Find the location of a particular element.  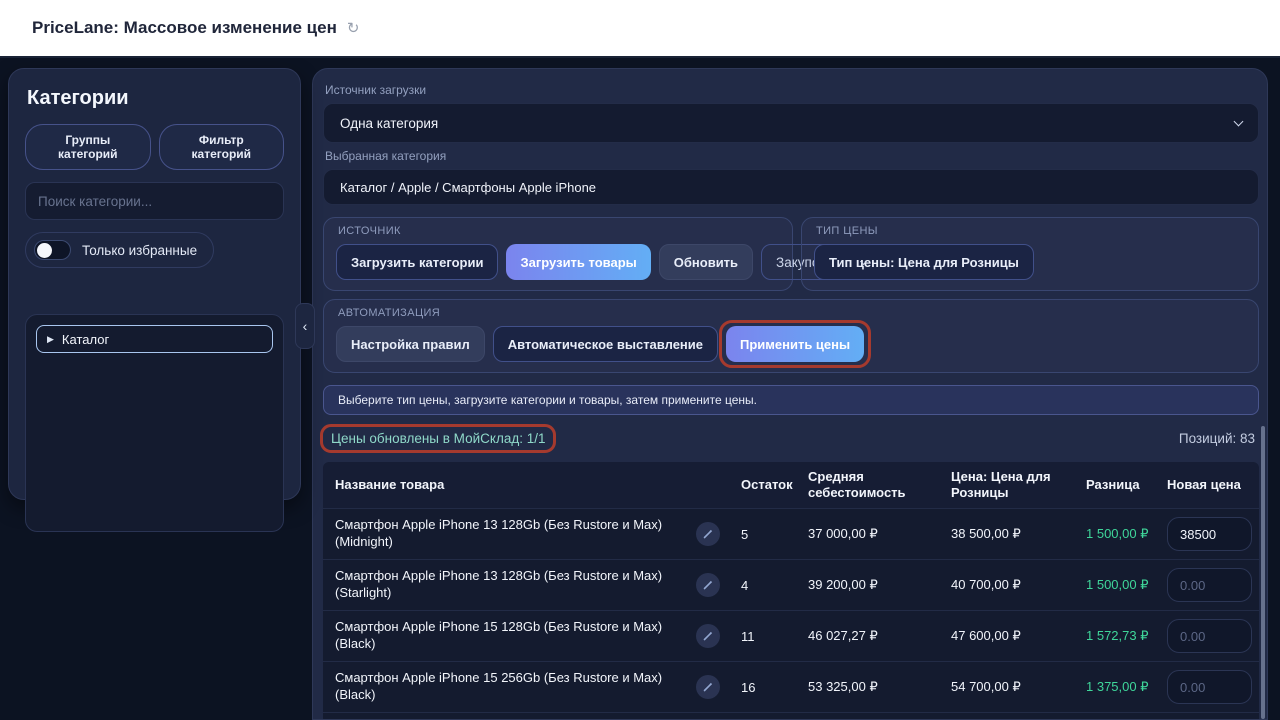

price-value: 54 700,00 ₽ is located at coordinates (986, 686).